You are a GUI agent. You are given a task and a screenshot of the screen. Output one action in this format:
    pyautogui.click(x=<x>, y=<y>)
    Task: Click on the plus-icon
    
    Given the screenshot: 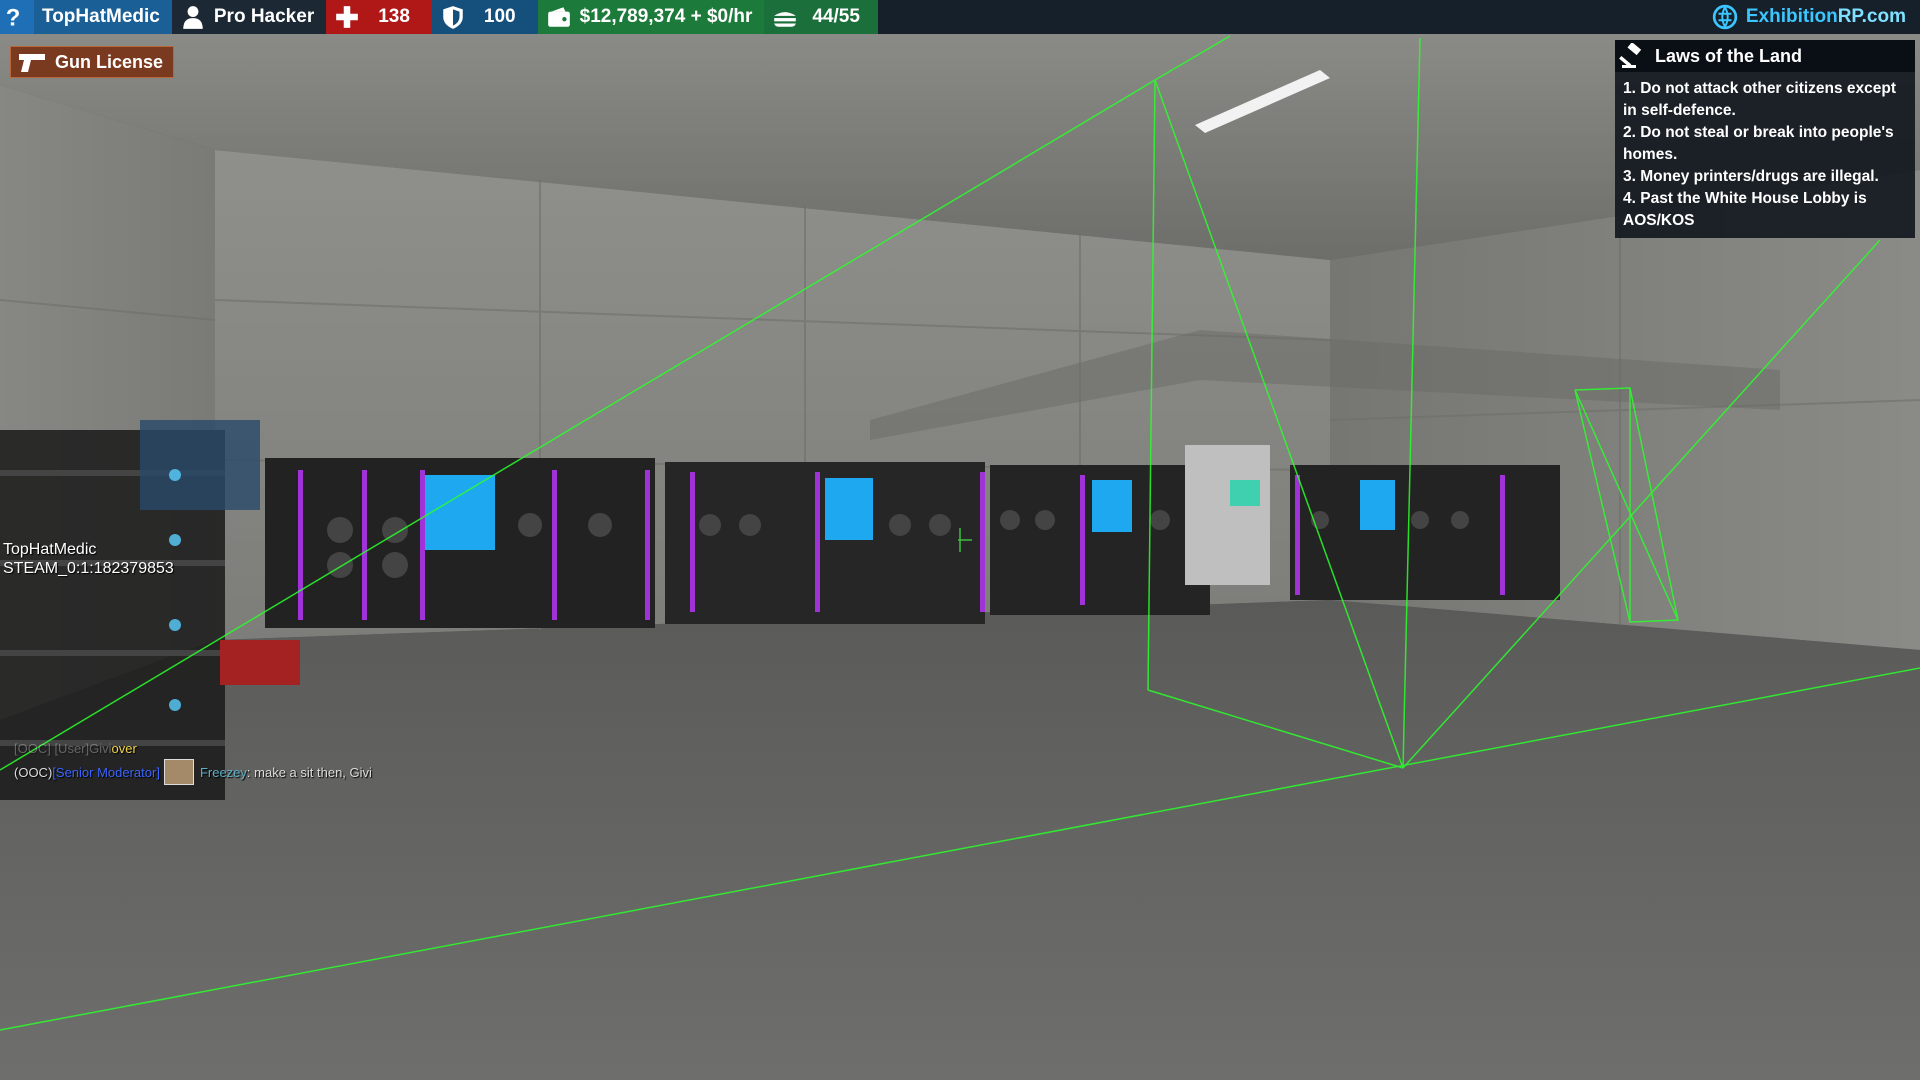 What is the action you would take?
    pyautogui.click(x=347, y=17)
    